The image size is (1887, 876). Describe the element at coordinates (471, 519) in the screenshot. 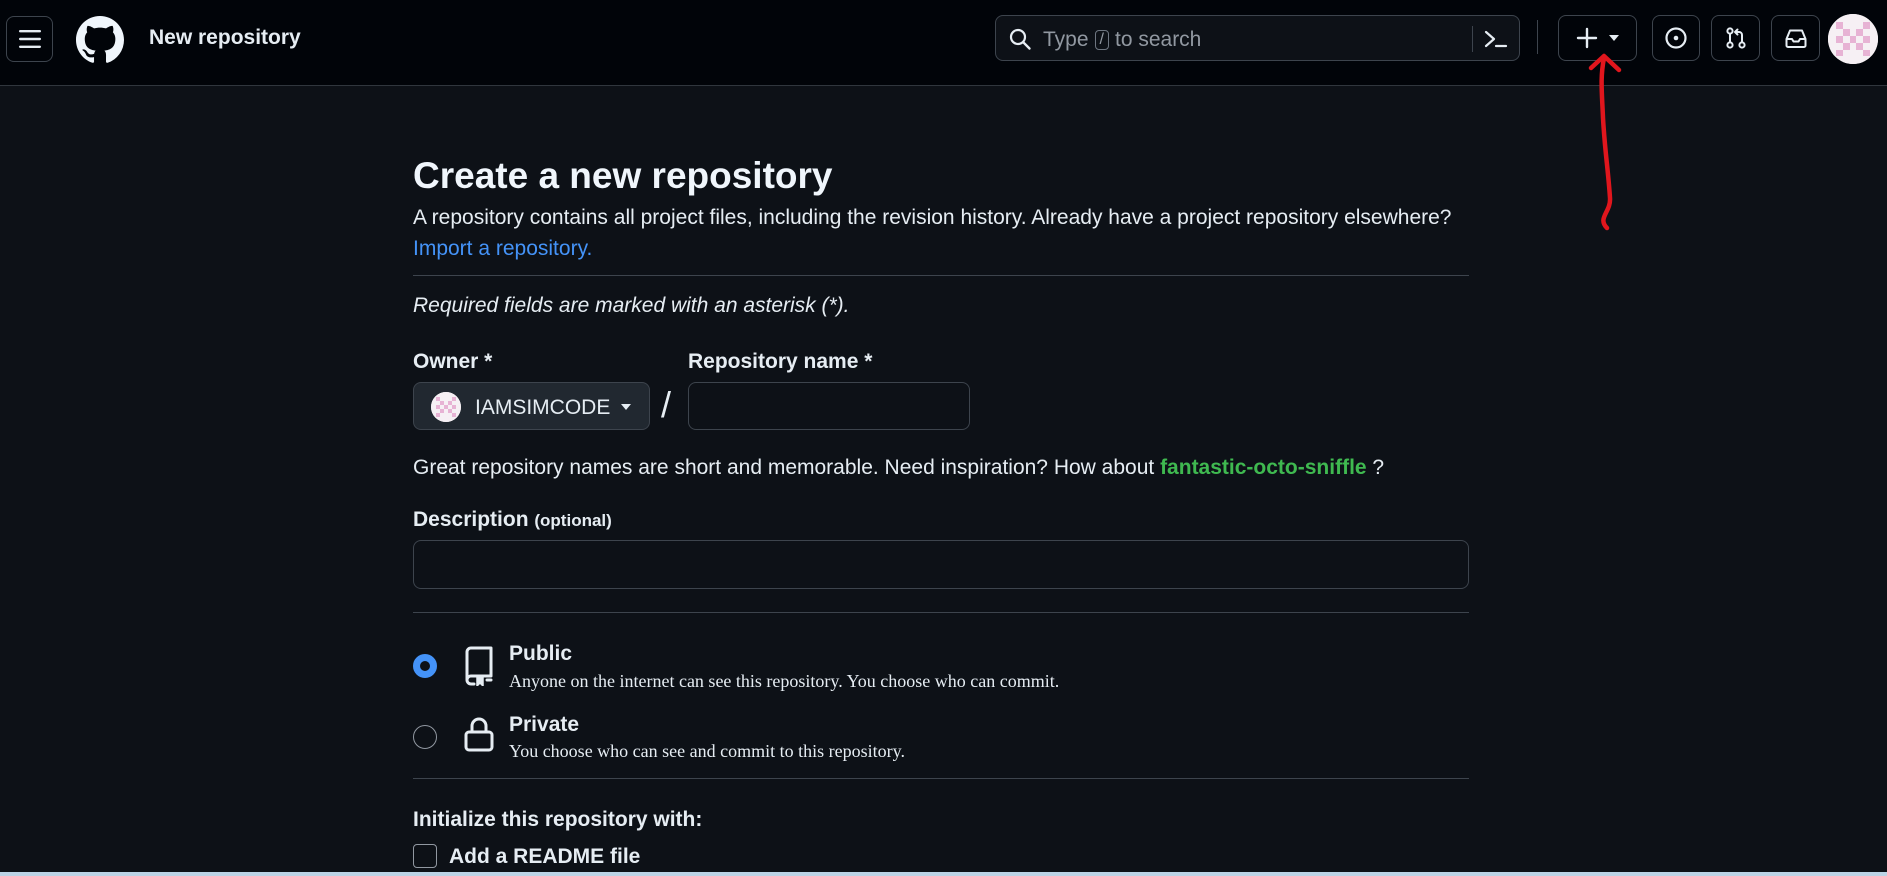

I see `description-label-text: Description` at that location.